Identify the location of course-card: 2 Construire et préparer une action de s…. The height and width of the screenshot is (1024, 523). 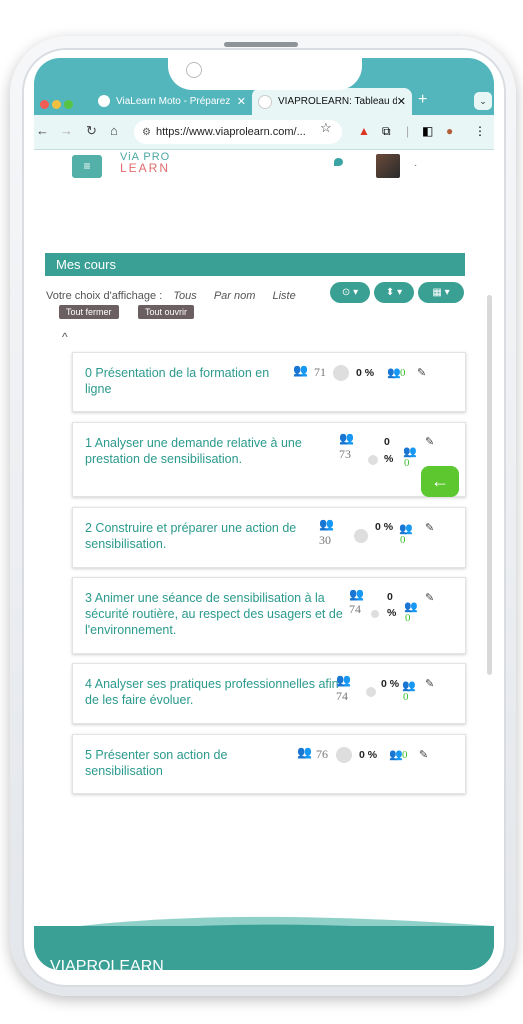
(269, 537).